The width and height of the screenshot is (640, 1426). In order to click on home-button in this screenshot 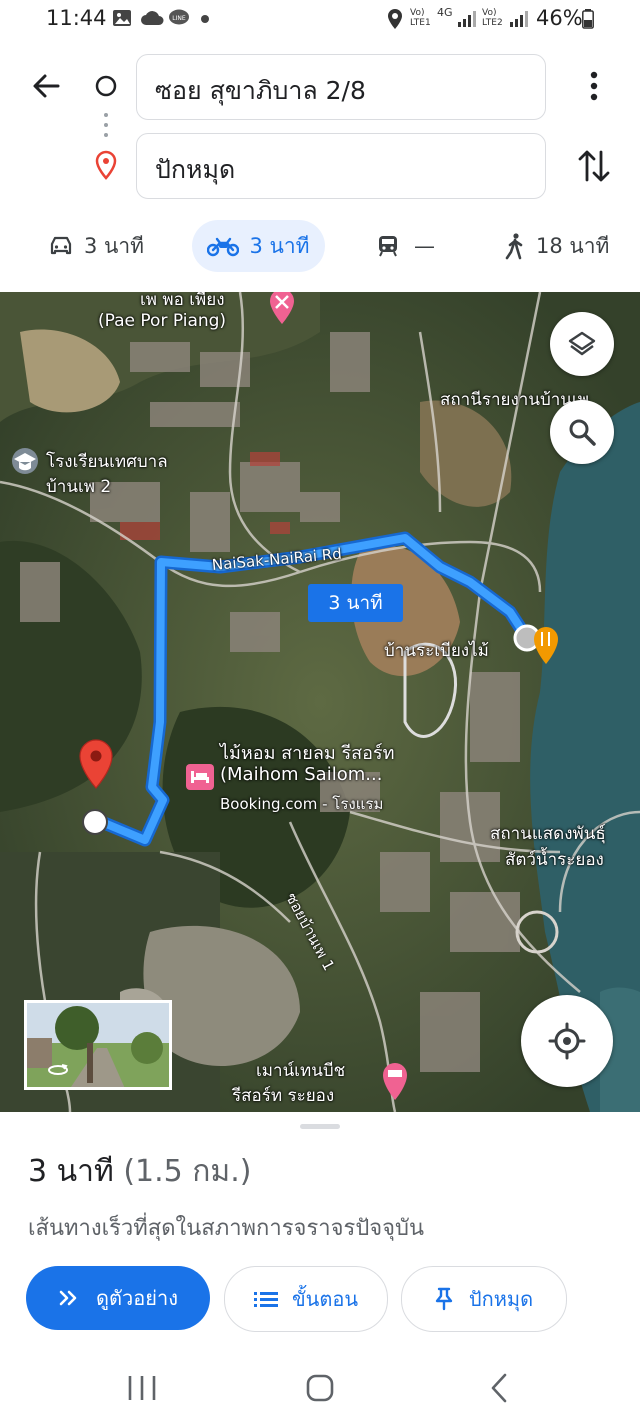, I will do `click(320, 1388)`.